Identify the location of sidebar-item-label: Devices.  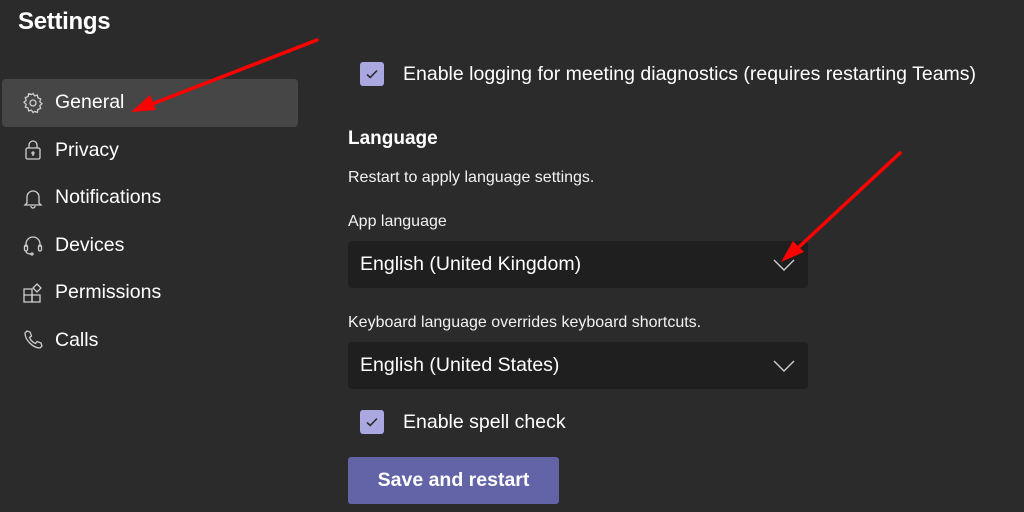
(90, 244).